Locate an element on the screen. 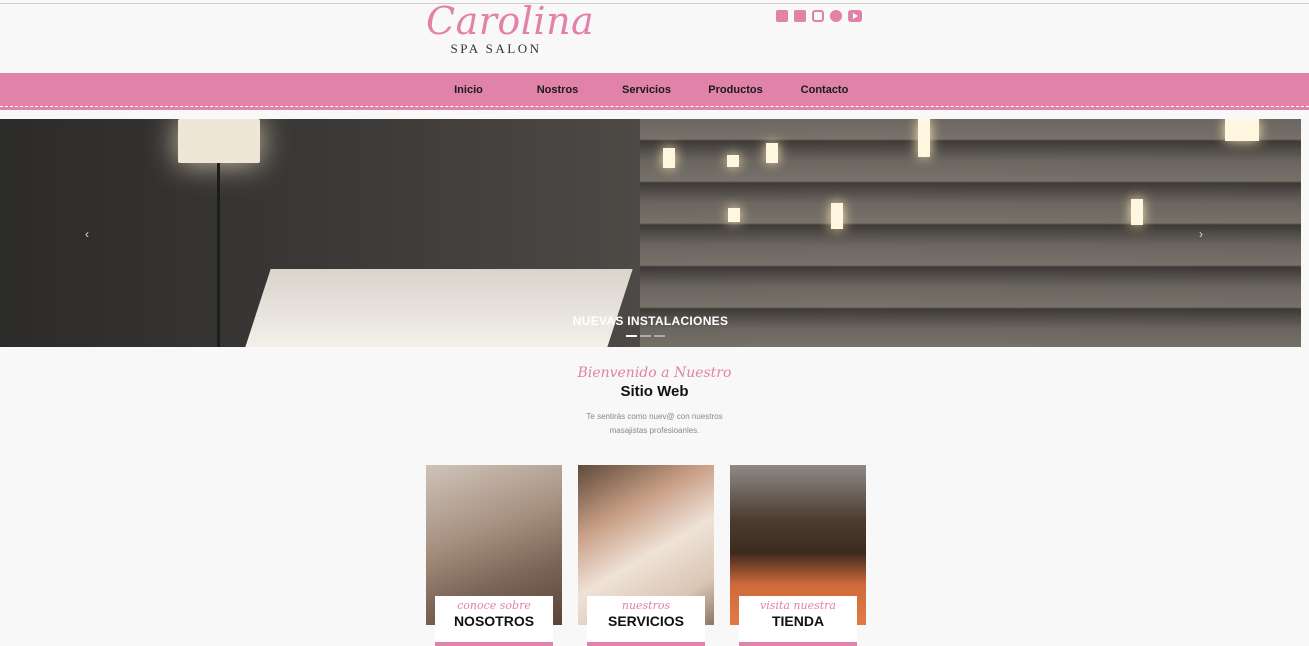 The image size is (1309, 646). brand-subtitle: SPA SALON is located at coordinates (496, 48).